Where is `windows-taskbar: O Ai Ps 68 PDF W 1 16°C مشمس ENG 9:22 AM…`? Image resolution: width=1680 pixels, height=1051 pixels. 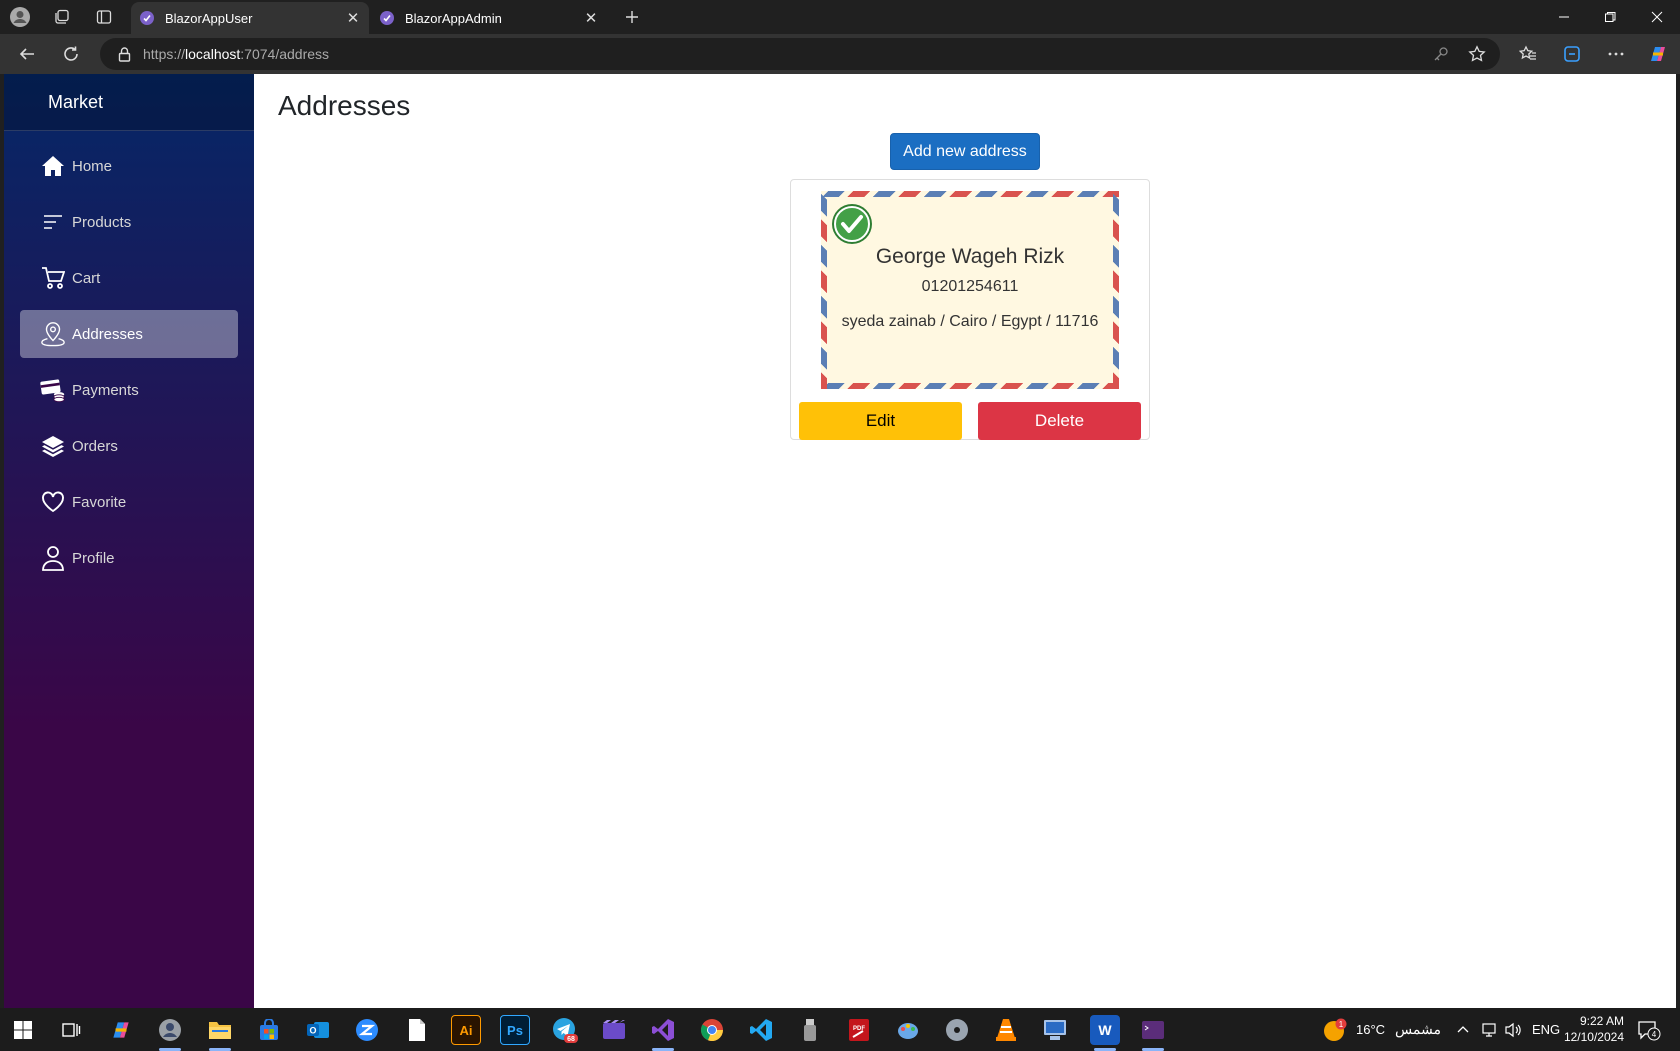 windows-taskbar: O Ai Ps 68 PDF W 1 16°C مشمس ENG 9:22 AM… is located at coordinates (840, 1029).